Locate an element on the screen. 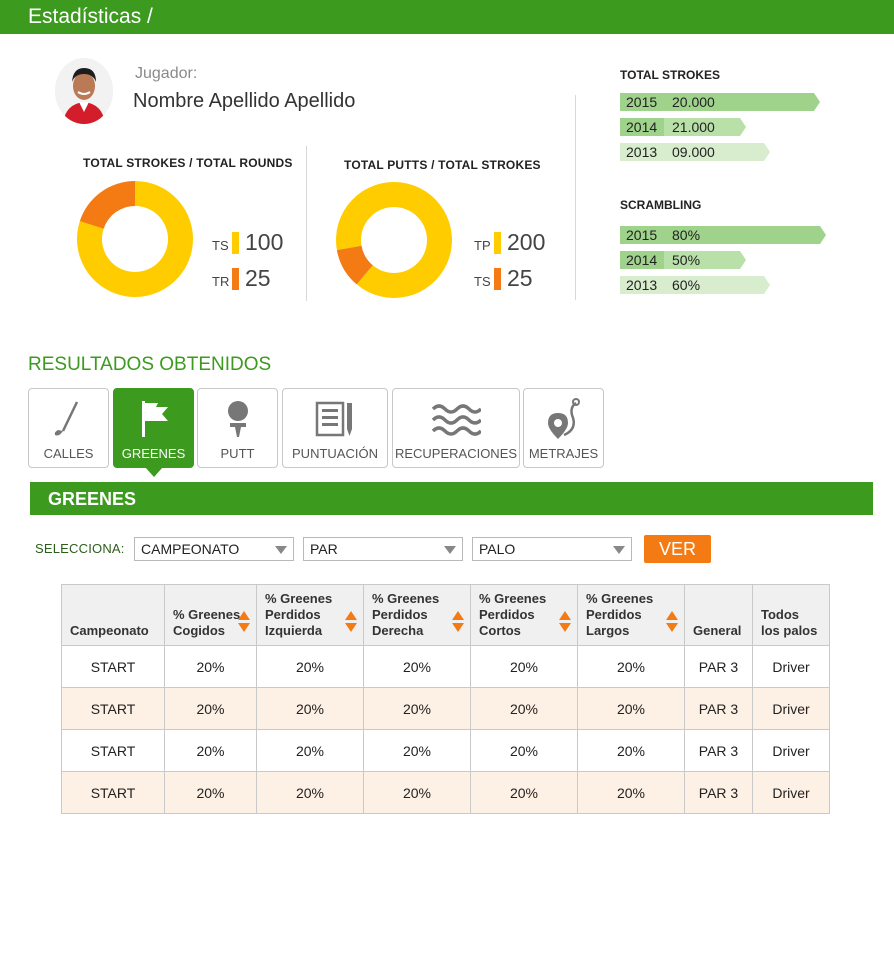  golf-club-icon is located at coordinates (66, 418).